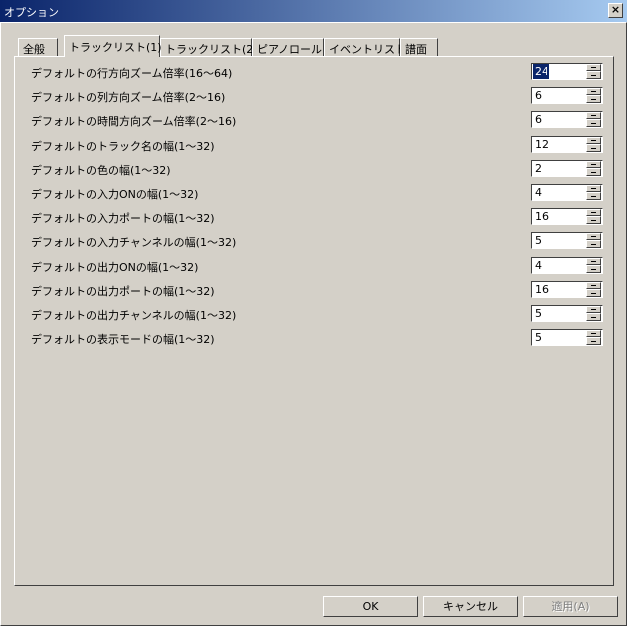 Image resolution: width=627 pixels, height=626 pixels. What do you see at coordinates (123, 218) in the screenshot?
I see `setting-label: デフォルトの入力ポートの幅(1～32)` at bounding box center [123, 218].